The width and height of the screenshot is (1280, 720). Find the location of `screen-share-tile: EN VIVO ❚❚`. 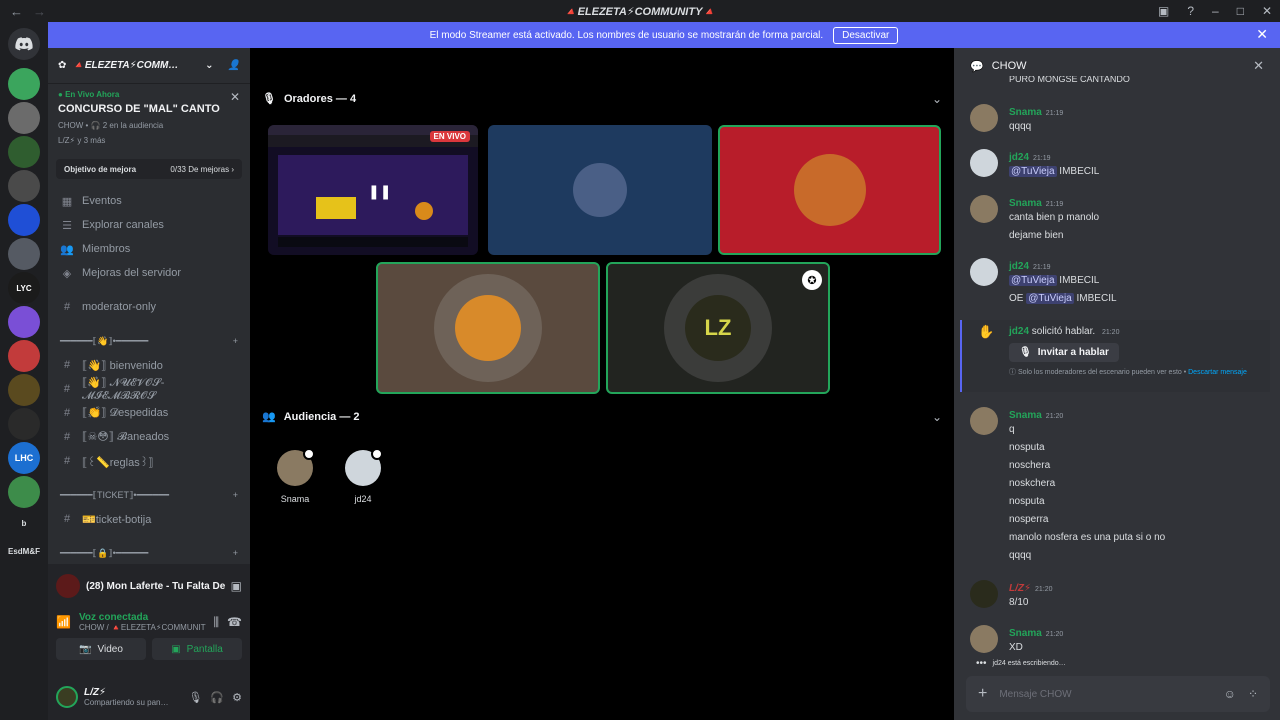

screen-share-tile: EN VIVO ❚❚ is located at coordinates (373, 190).